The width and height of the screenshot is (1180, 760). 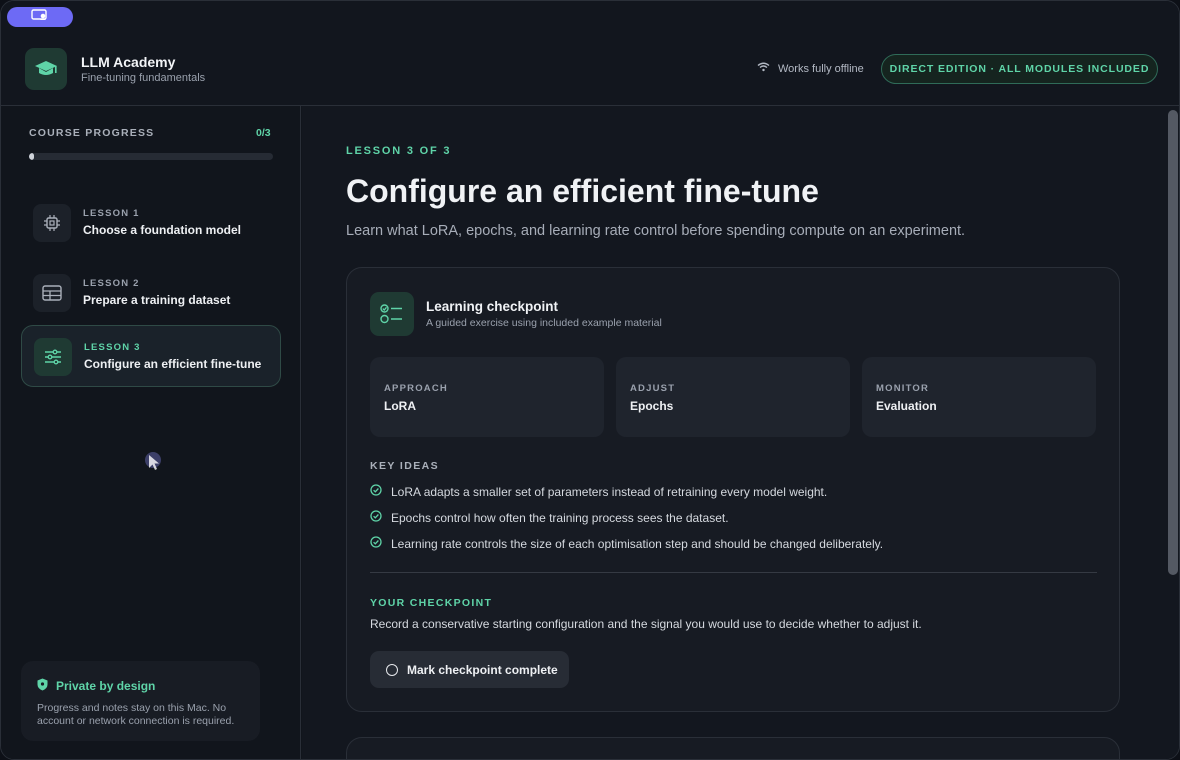 What do you see at coordinates (128, 62) in the screenshot?
I see `app-title: LLM Academy` at bounding box center [128, 62].